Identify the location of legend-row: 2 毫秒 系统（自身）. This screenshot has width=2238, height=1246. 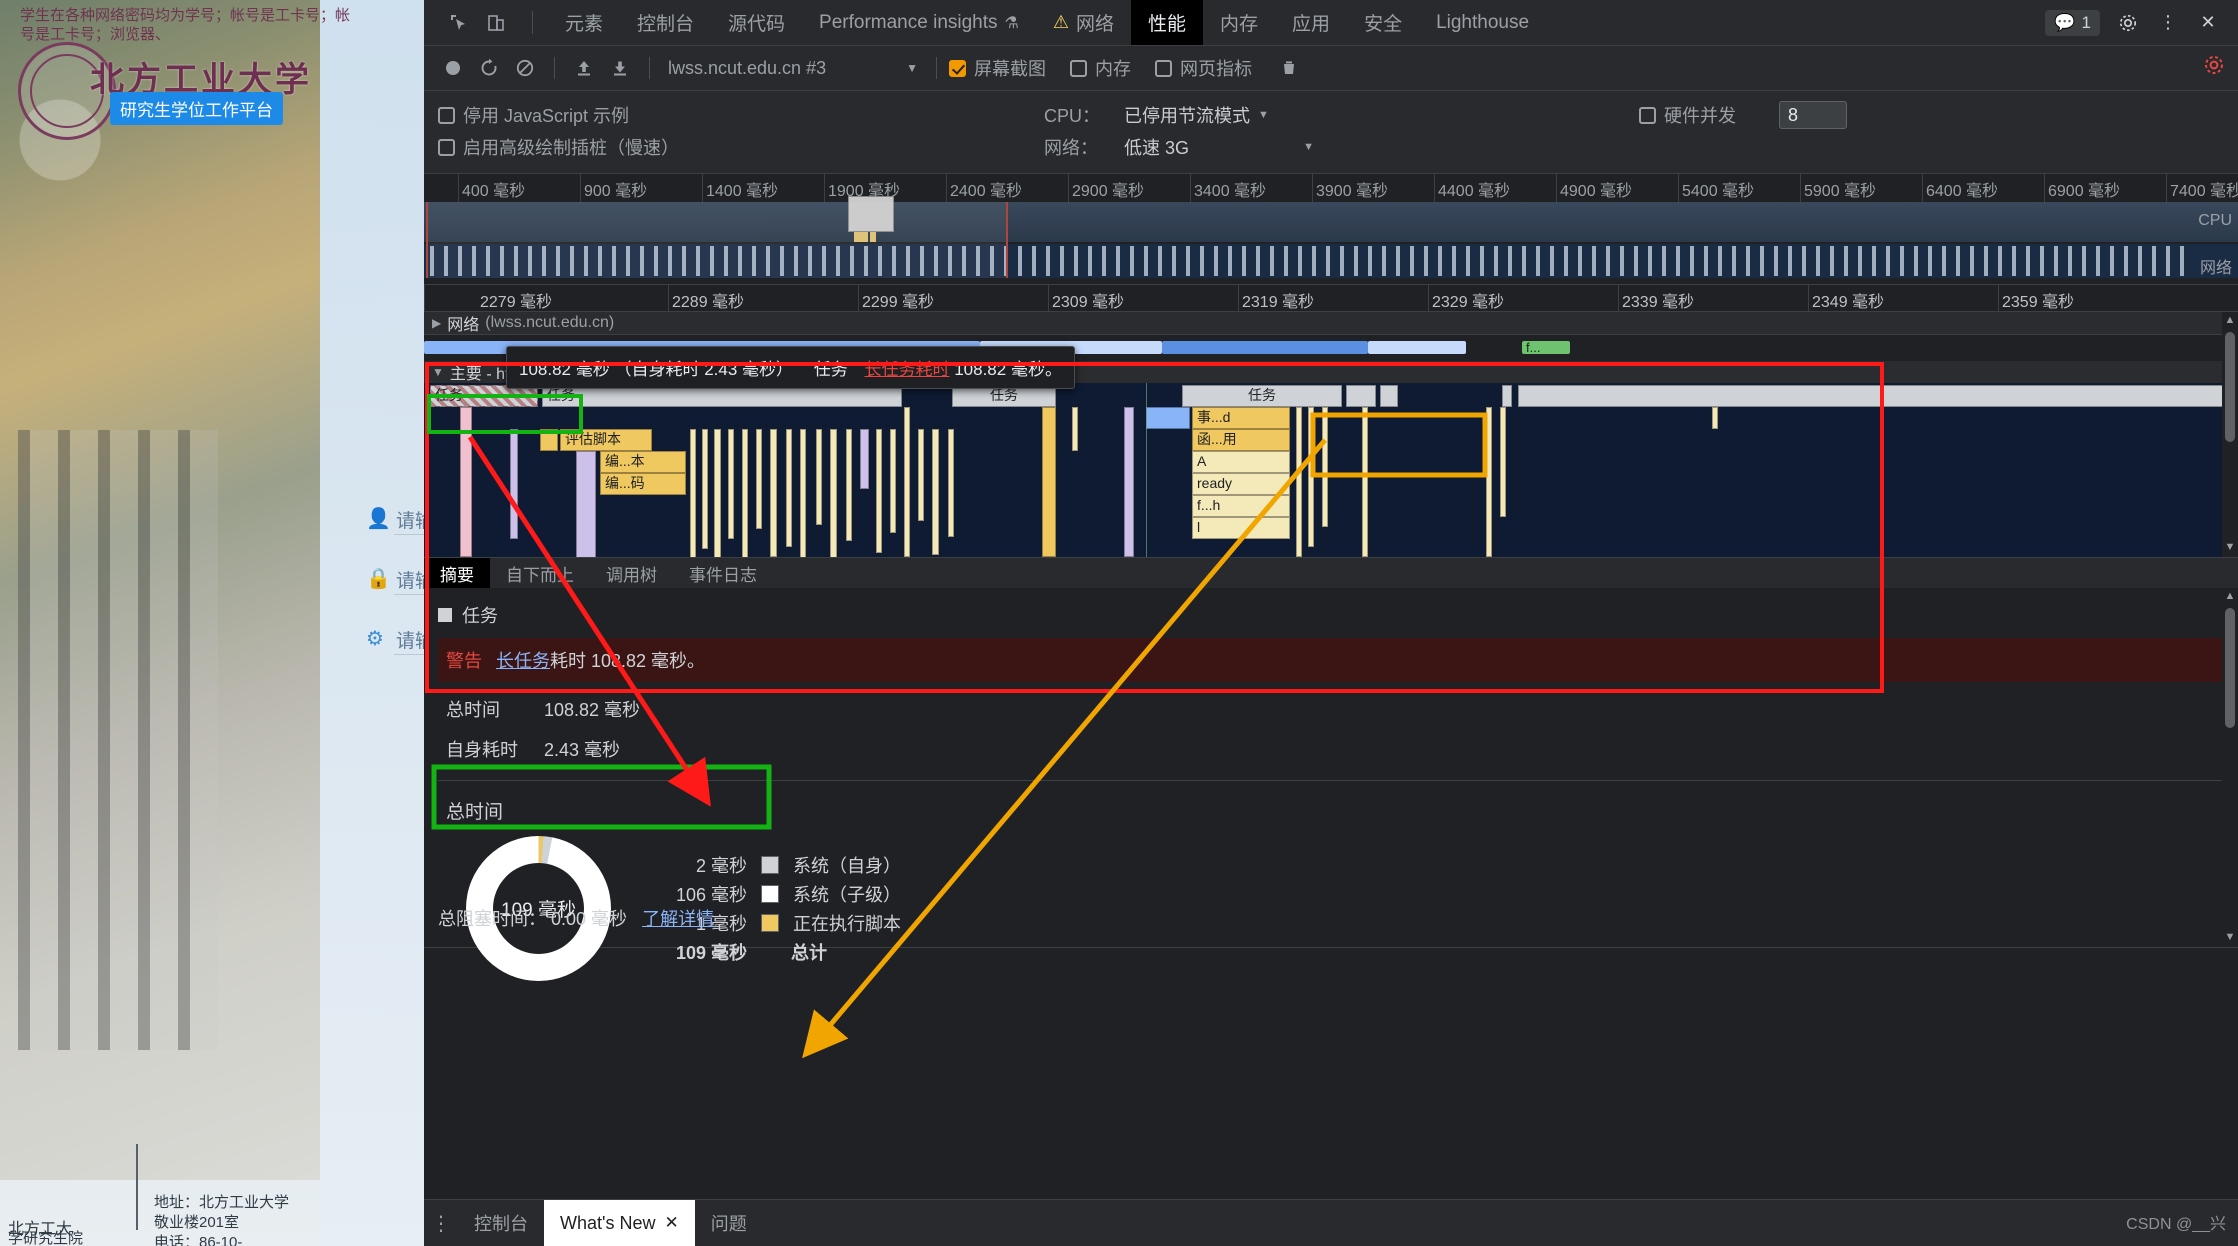
(769, 865).